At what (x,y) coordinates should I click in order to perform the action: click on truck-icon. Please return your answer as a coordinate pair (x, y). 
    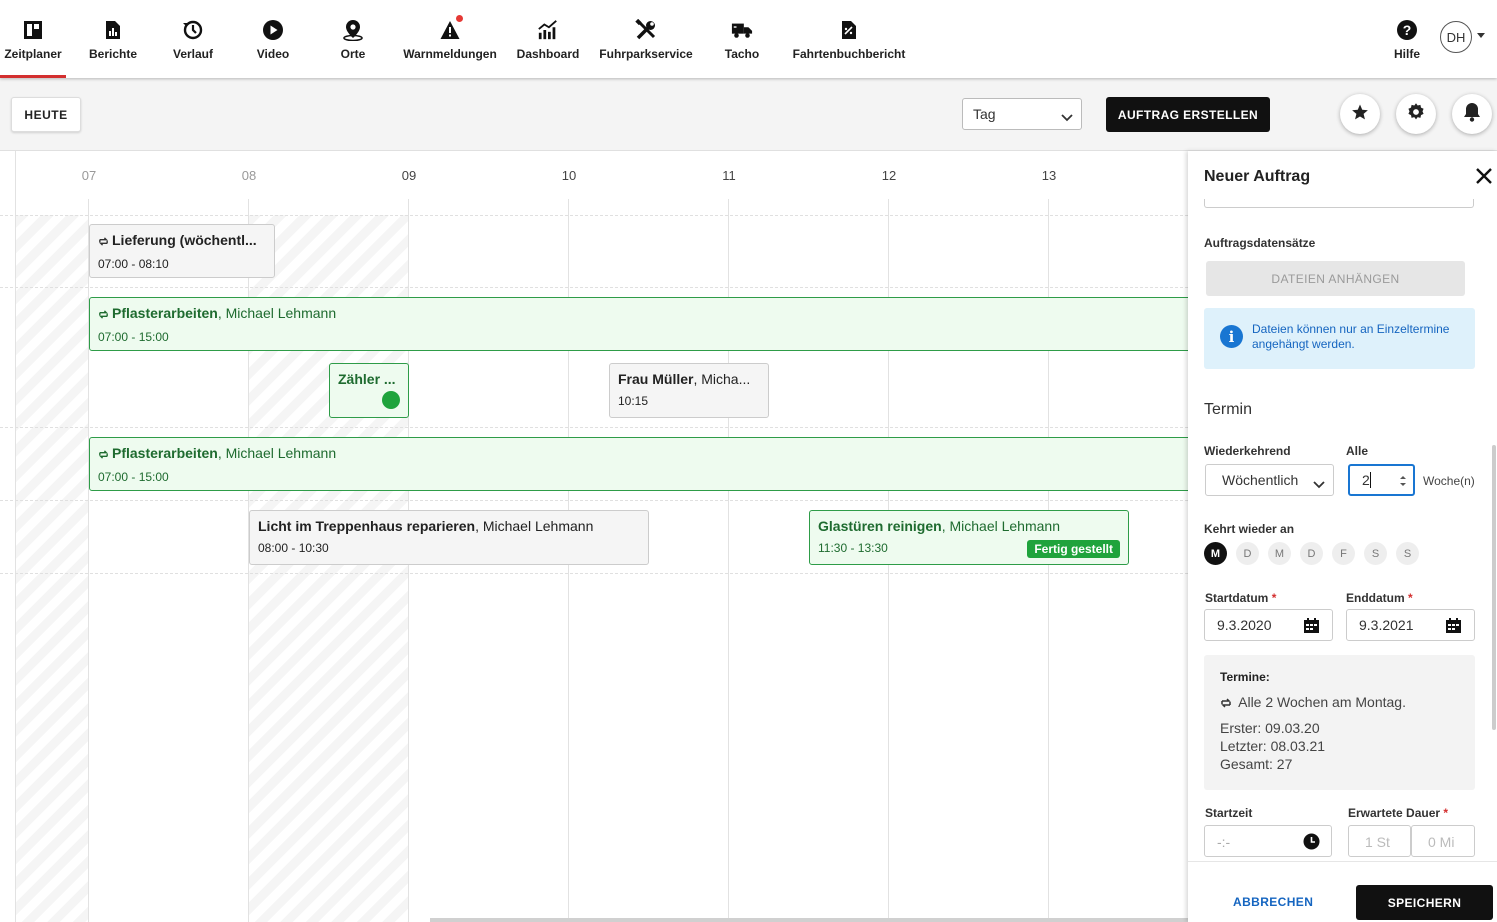
    Looking at the image, I should click on (742, 30).